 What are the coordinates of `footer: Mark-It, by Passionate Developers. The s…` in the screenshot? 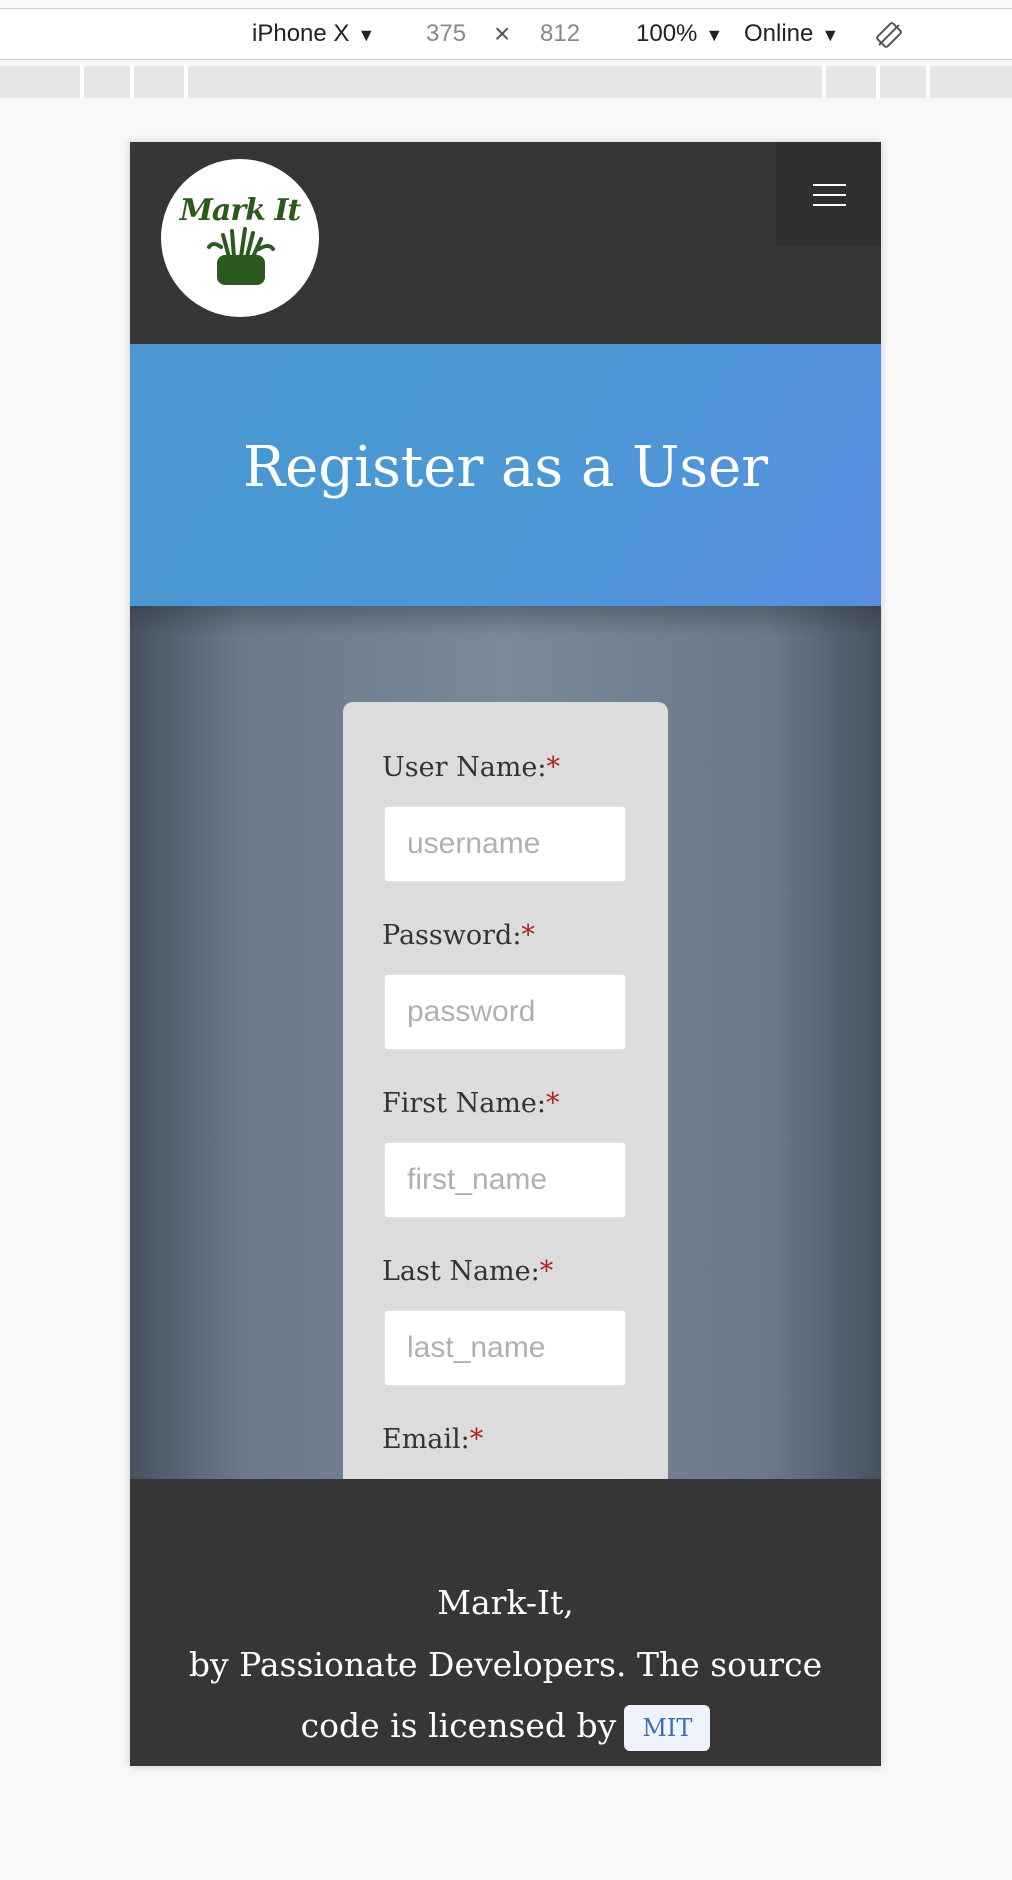 It's located at (505, 1622).